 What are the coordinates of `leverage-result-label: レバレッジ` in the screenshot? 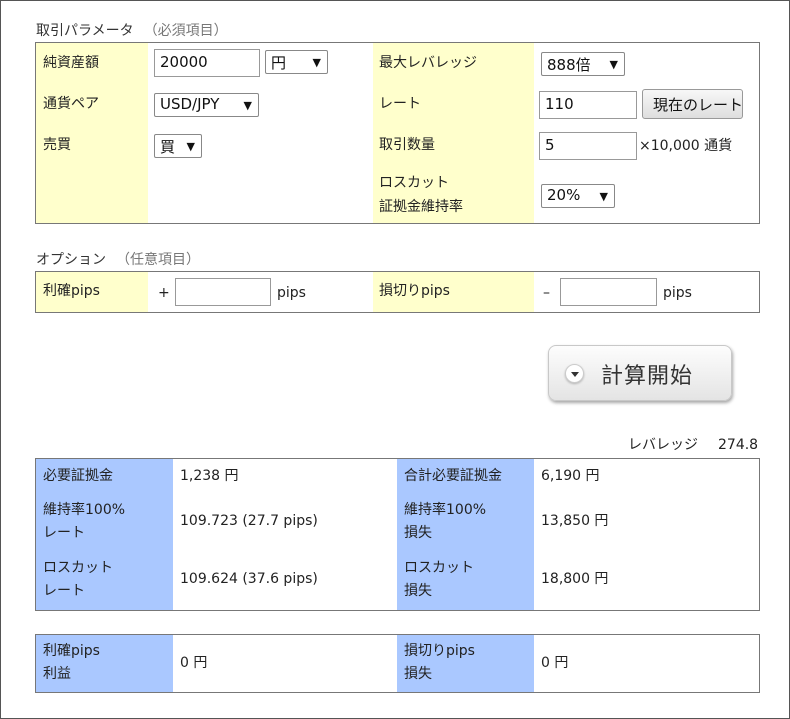 It's located at (663, 445).